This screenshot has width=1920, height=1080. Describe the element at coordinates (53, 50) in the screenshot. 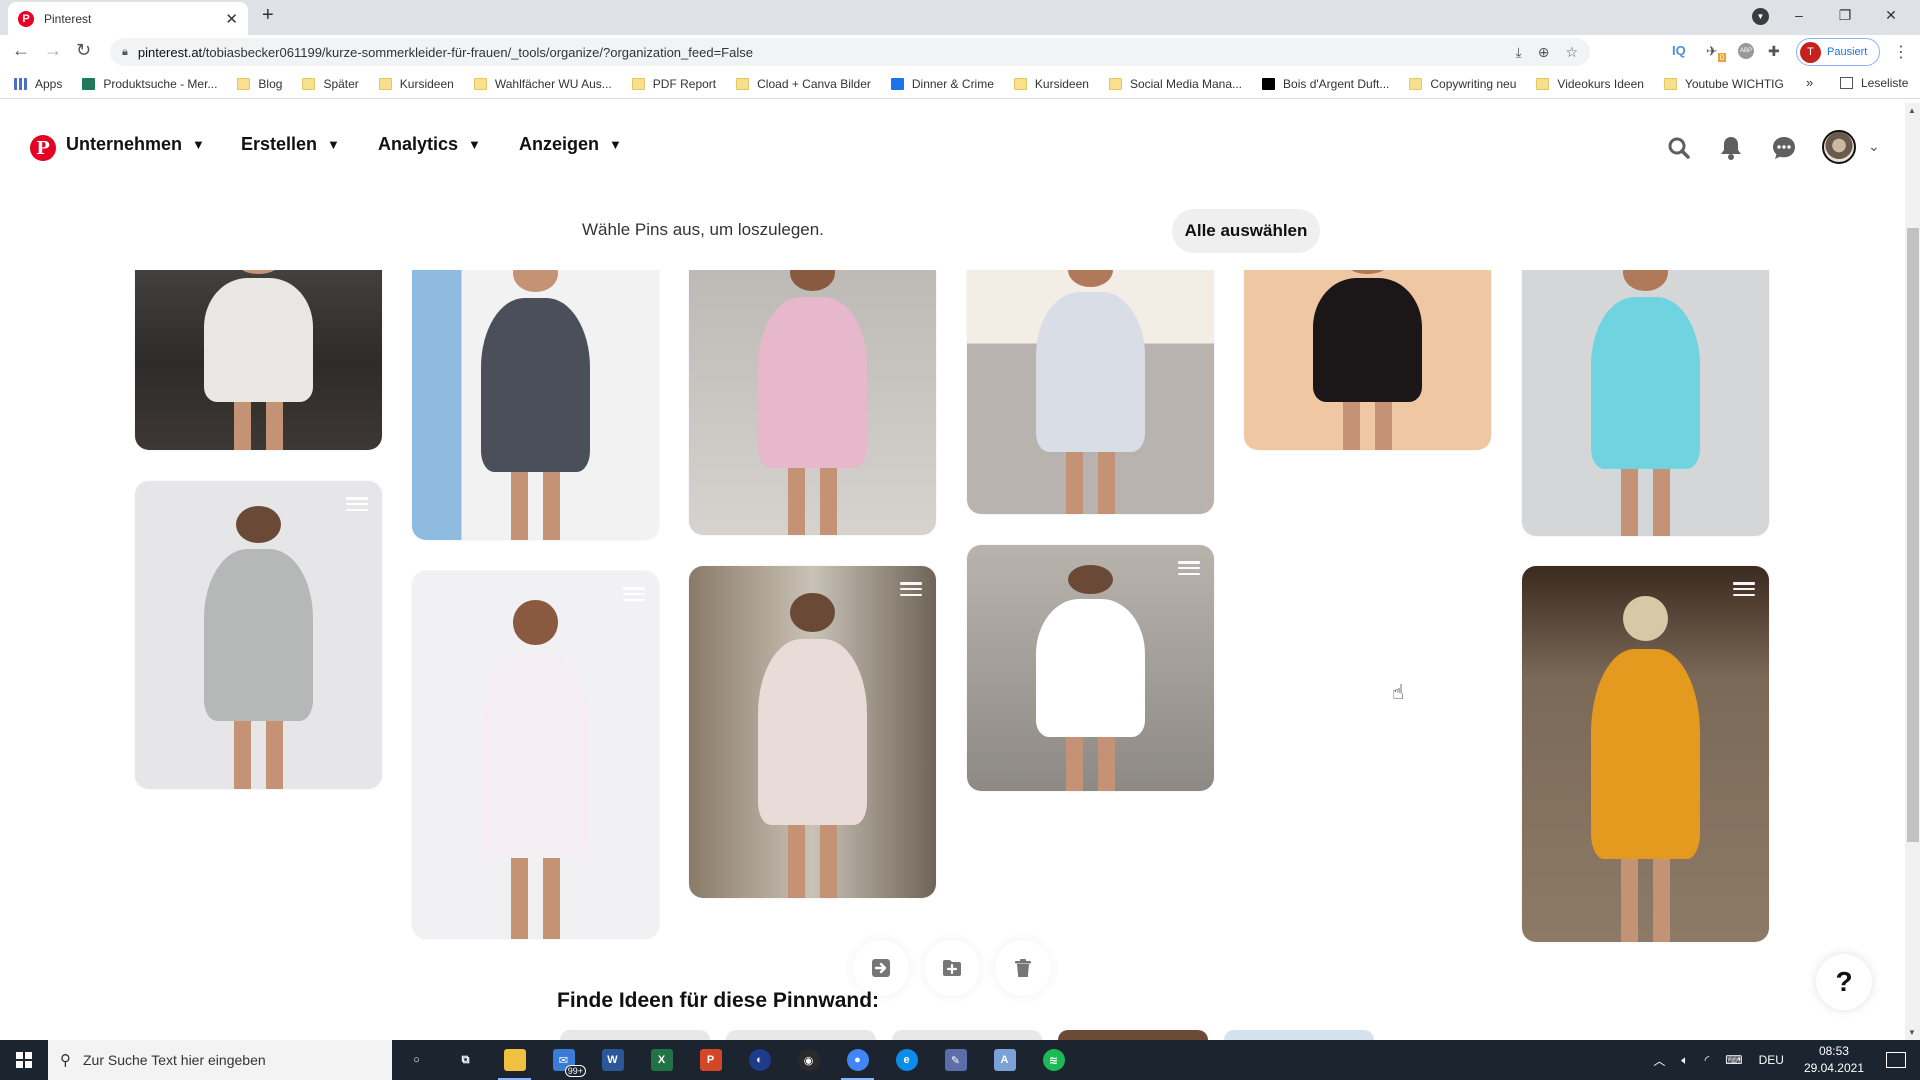

I see `forward-icon: →` at that location.